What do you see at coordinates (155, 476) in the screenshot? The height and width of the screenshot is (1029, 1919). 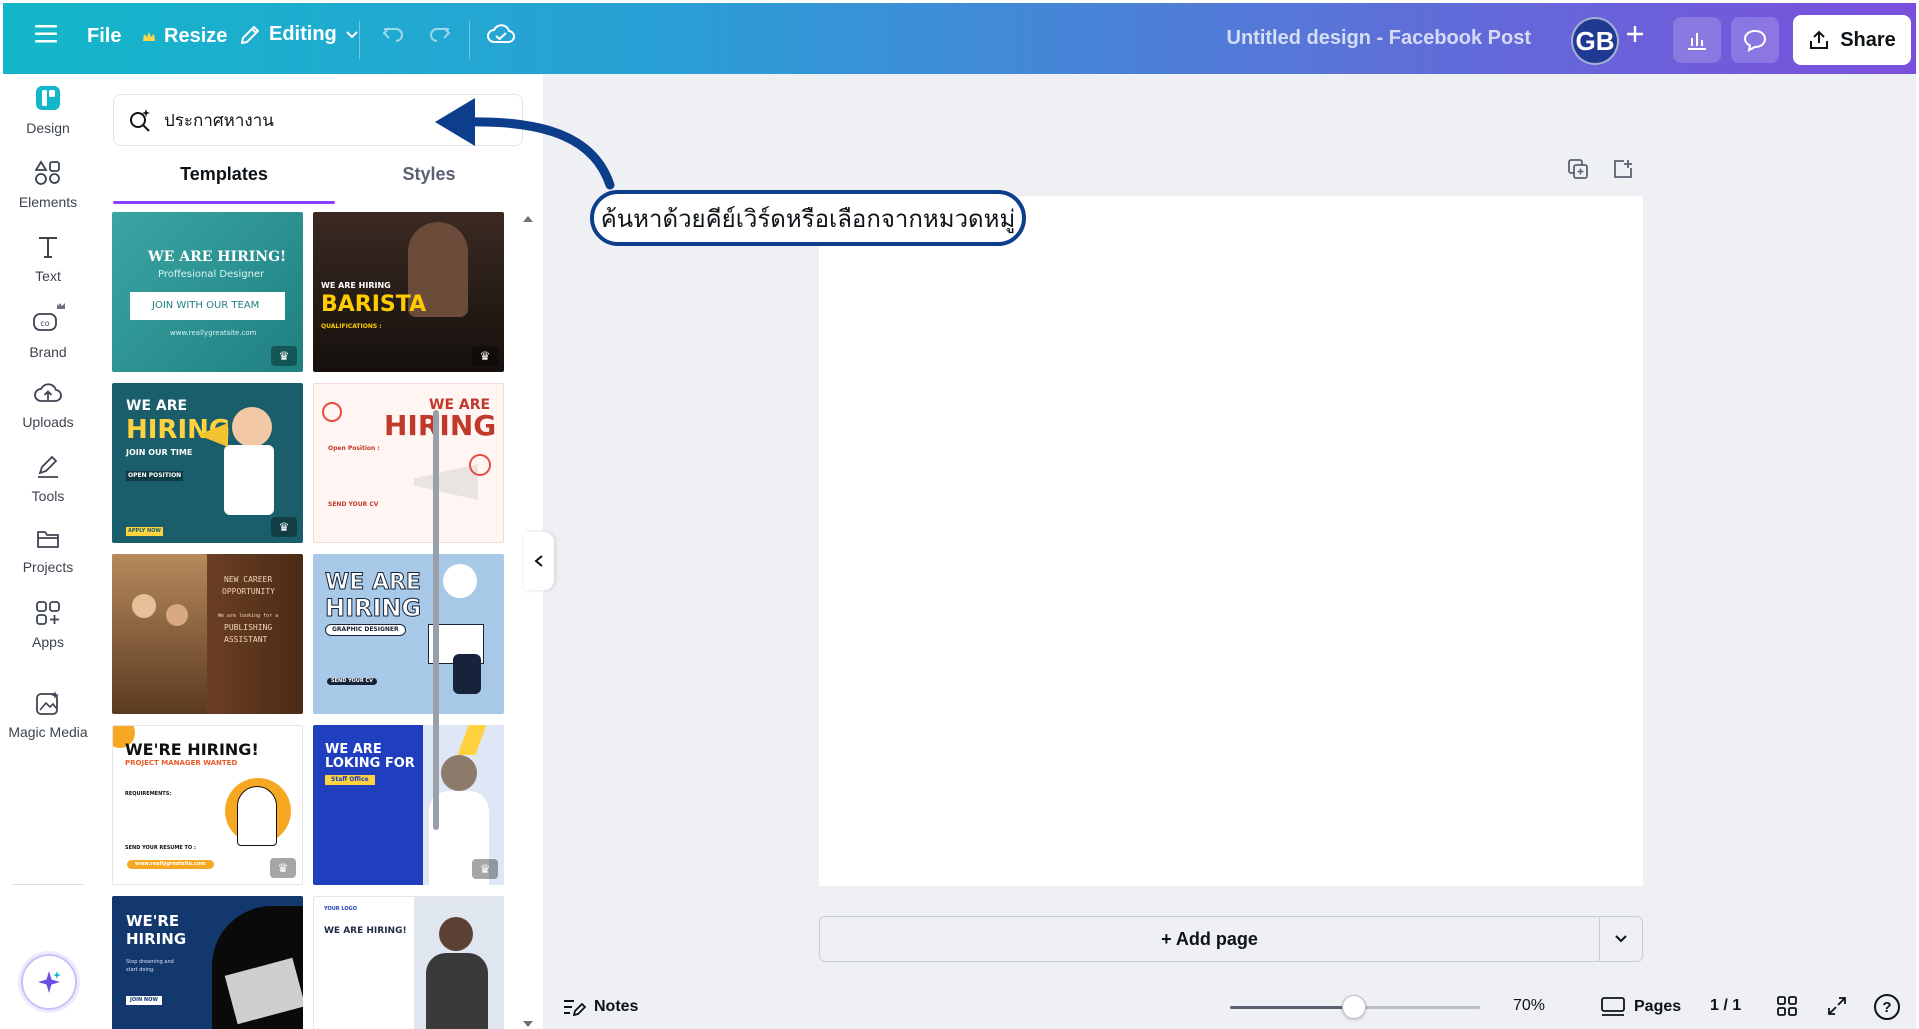 I see `template-text: OPEN POSITION` at bounding box center [155, 476].